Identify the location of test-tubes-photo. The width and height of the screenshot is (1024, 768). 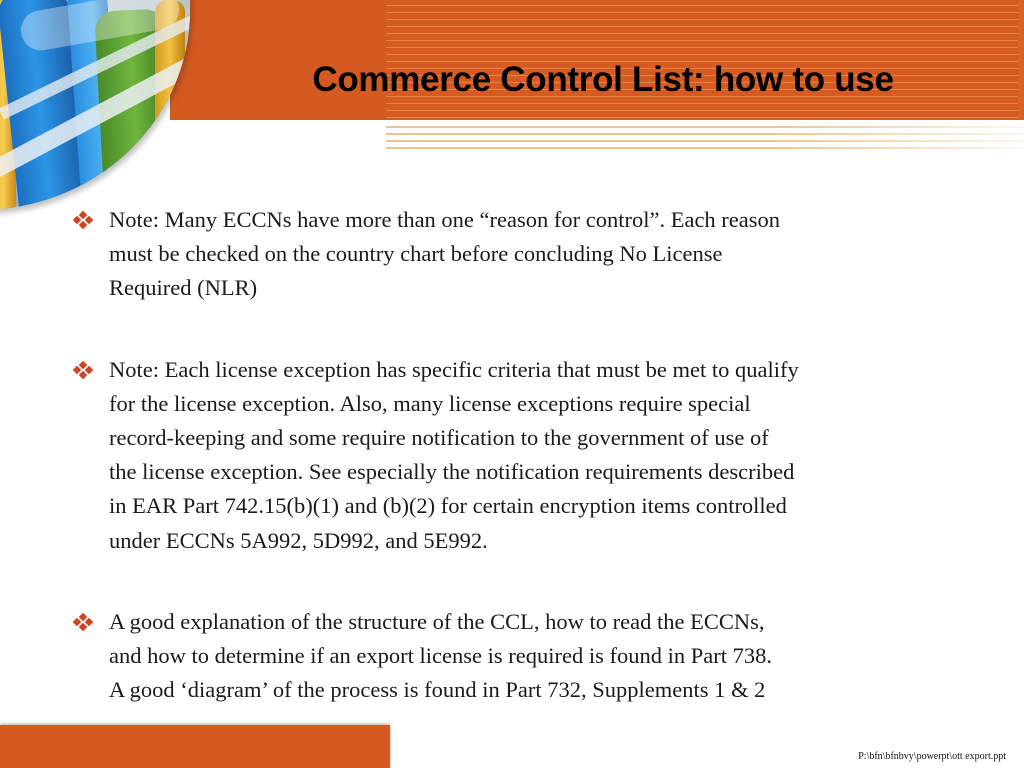
(95, 105).